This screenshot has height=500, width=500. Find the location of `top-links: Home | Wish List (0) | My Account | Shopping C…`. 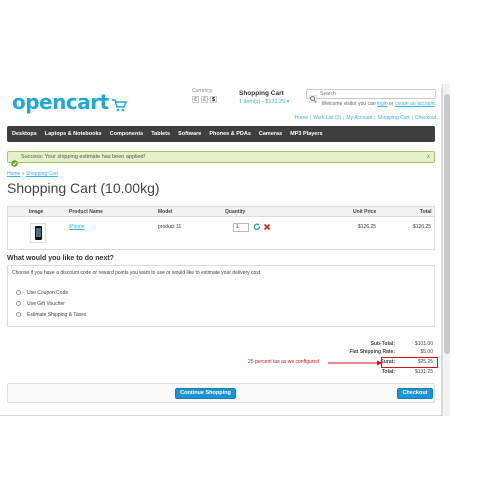

top-links: Home | Wish List (0) | My Account | Shopping C… is located at coordinates (365, 118).